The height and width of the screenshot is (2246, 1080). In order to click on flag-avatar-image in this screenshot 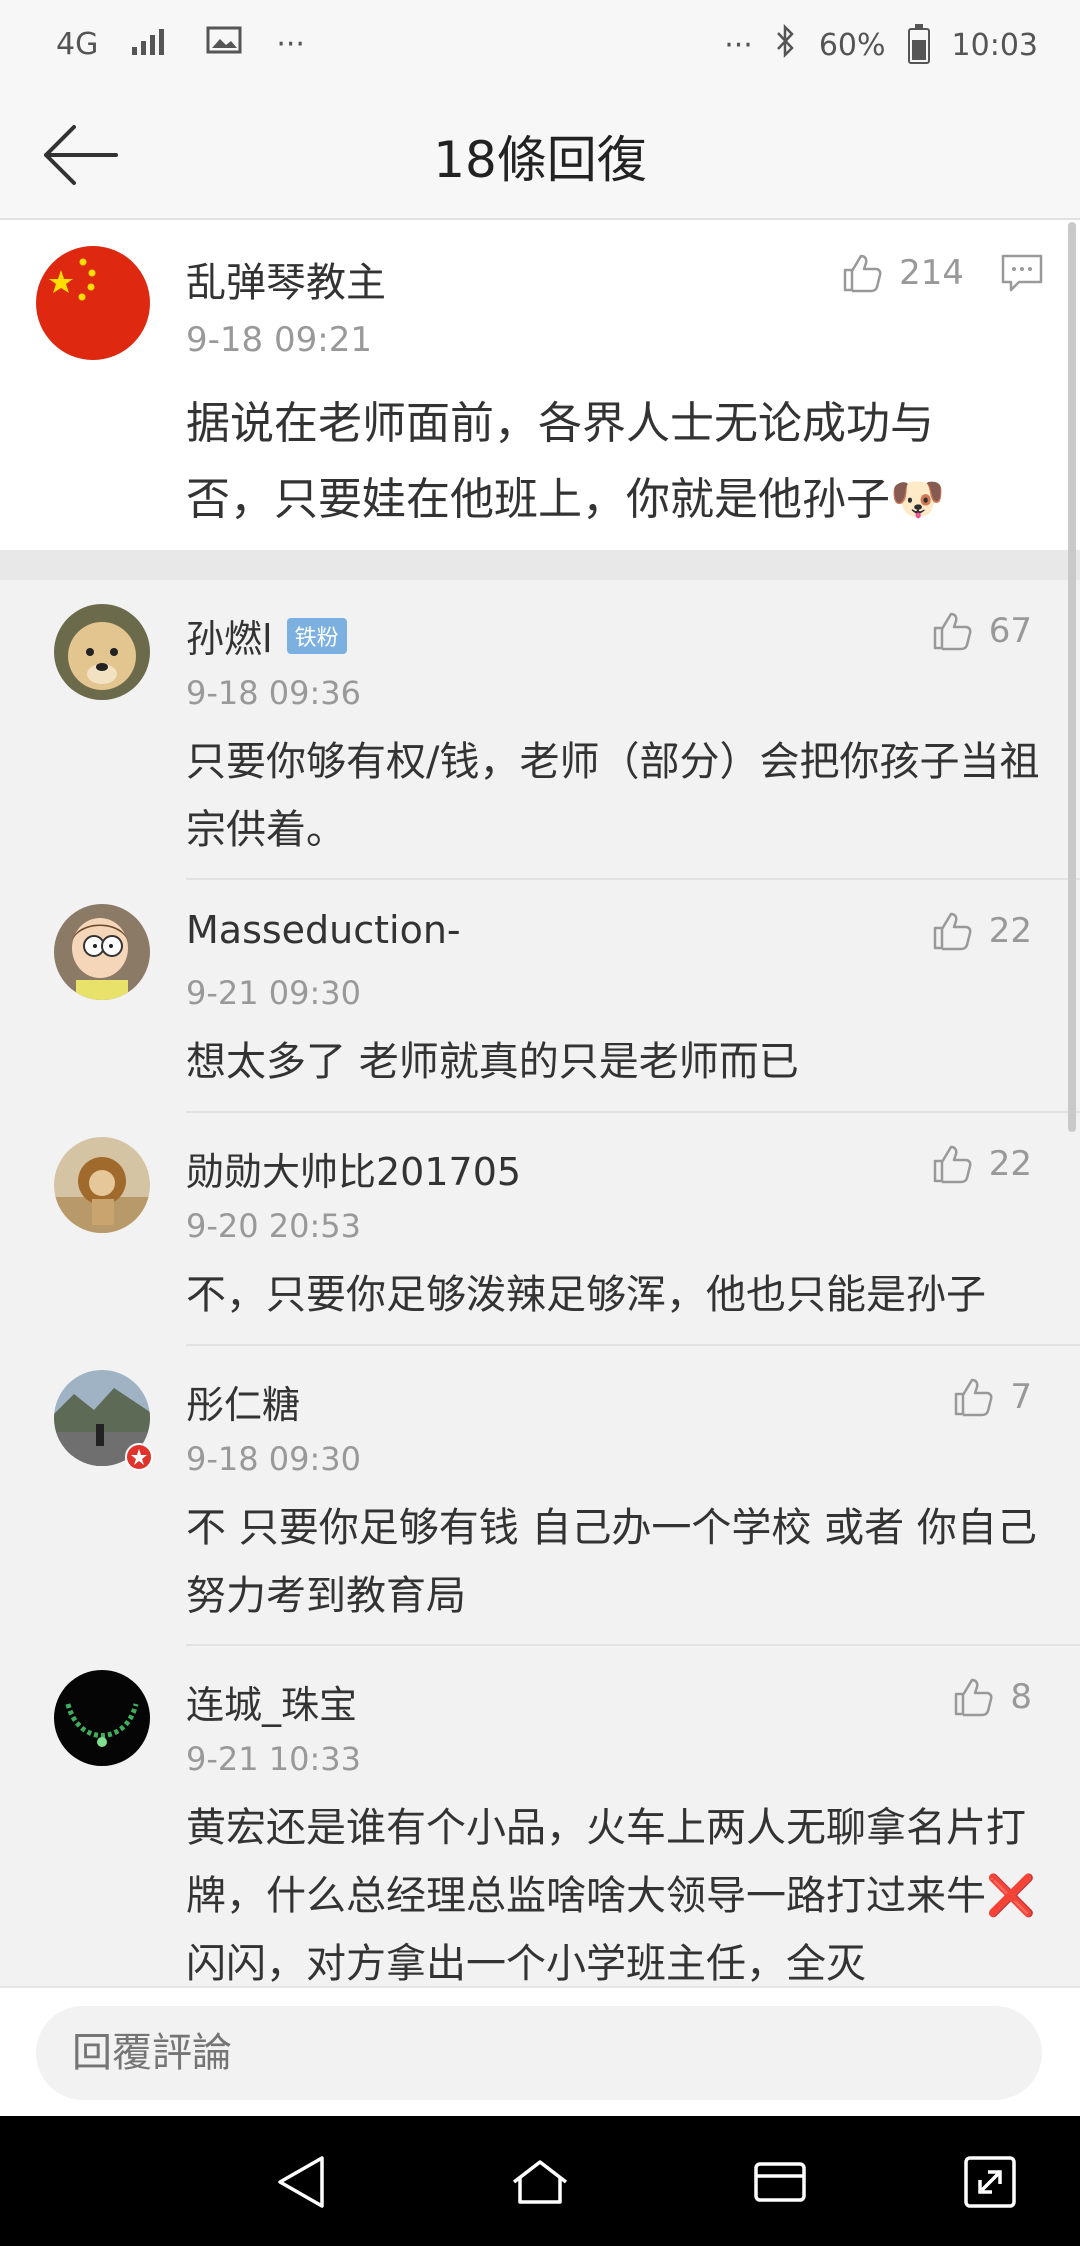, I will do `click(93, 303)`.